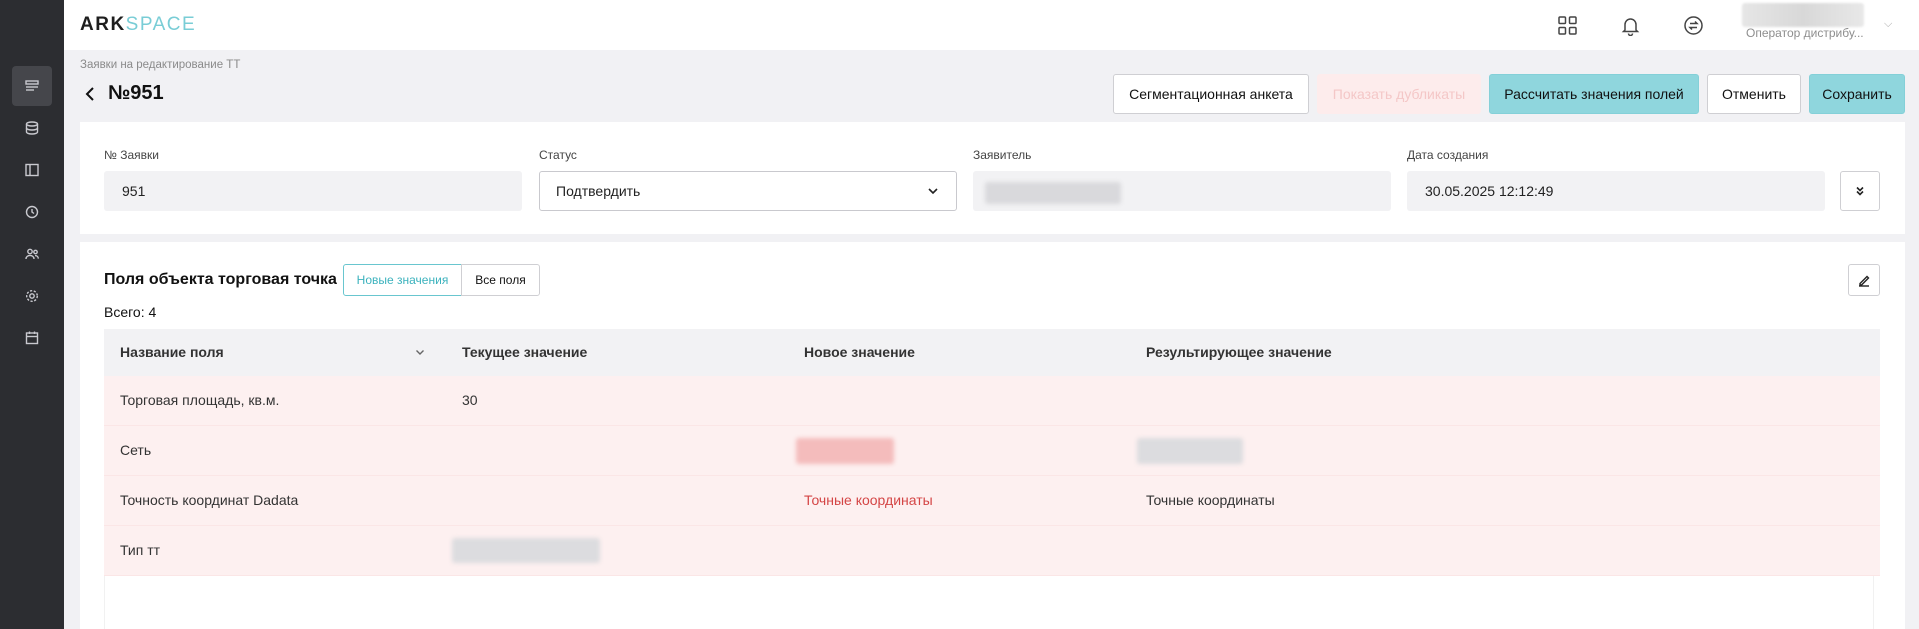 This screenshot has height=629, width=1919. I want to click on column-header-new: Новое значение, so click(859, 352).